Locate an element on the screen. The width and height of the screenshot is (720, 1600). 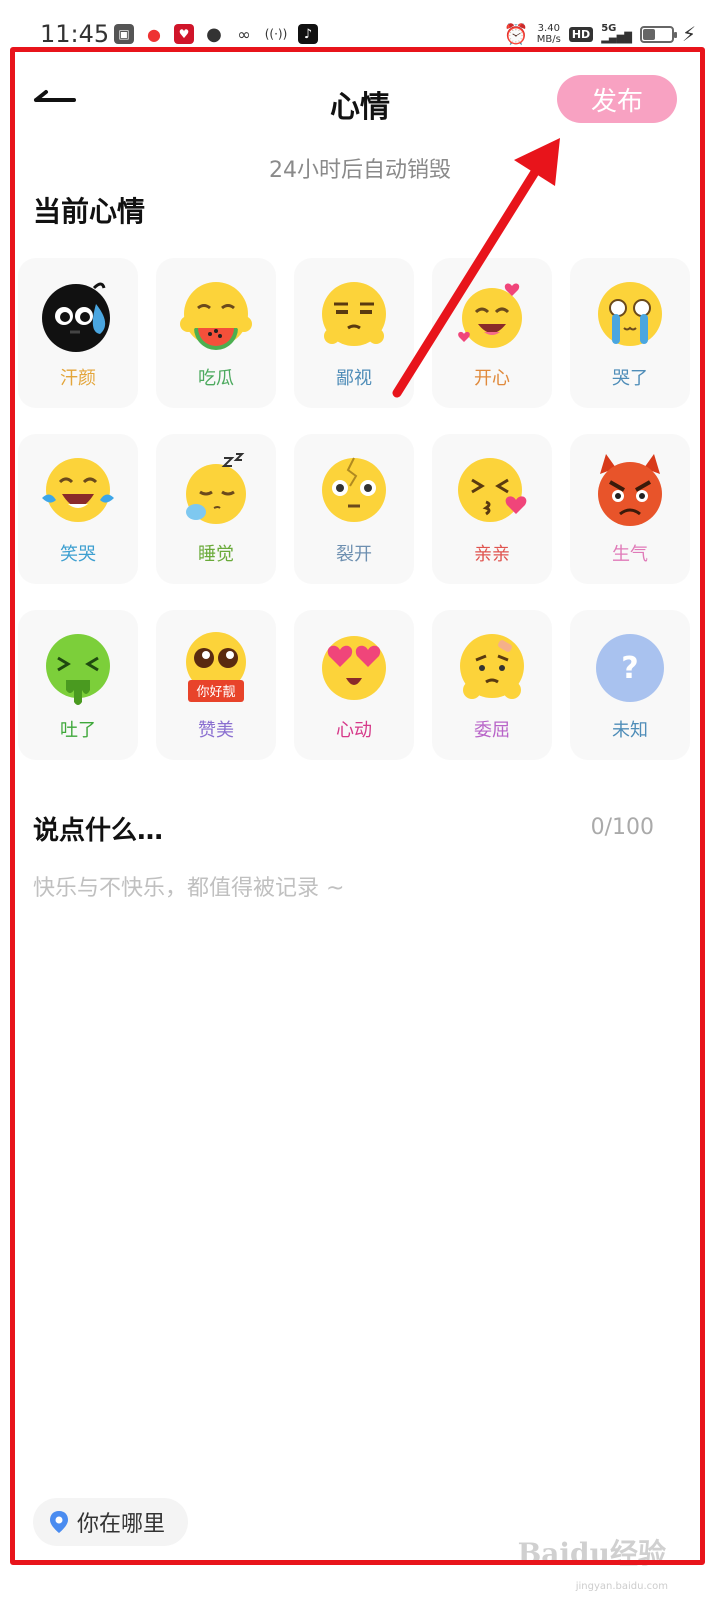
auto-destroy-note: 24小时后自动销毁 is located at coordinates (360, 170).